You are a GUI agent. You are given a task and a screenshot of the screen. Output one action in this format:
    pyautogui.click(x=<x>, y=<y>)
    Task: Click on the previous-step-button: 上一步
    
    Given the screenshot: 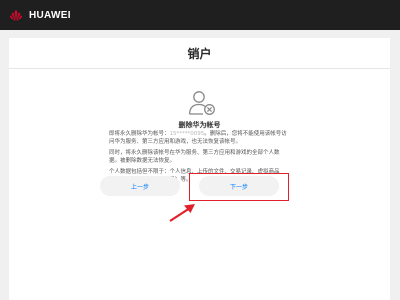 What is the action you would take?
    pyautogui.click(x=140, y=186)
    